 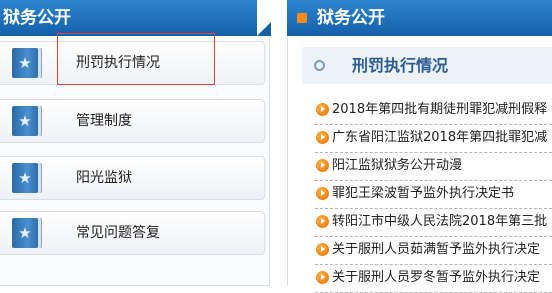 I want to click on news-item: 2018年第四批有期徒刑罪犯减刑假释, so click(x=433, y=111).